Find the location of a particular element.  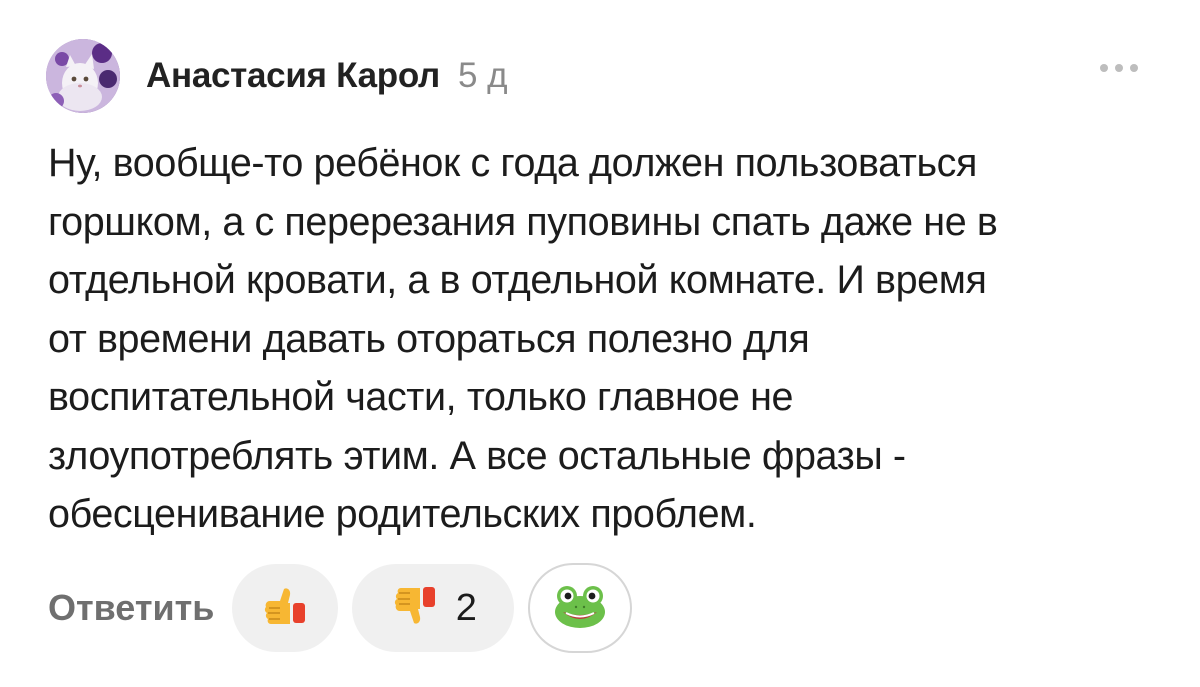

like-button is located at coordinates (285, 608).